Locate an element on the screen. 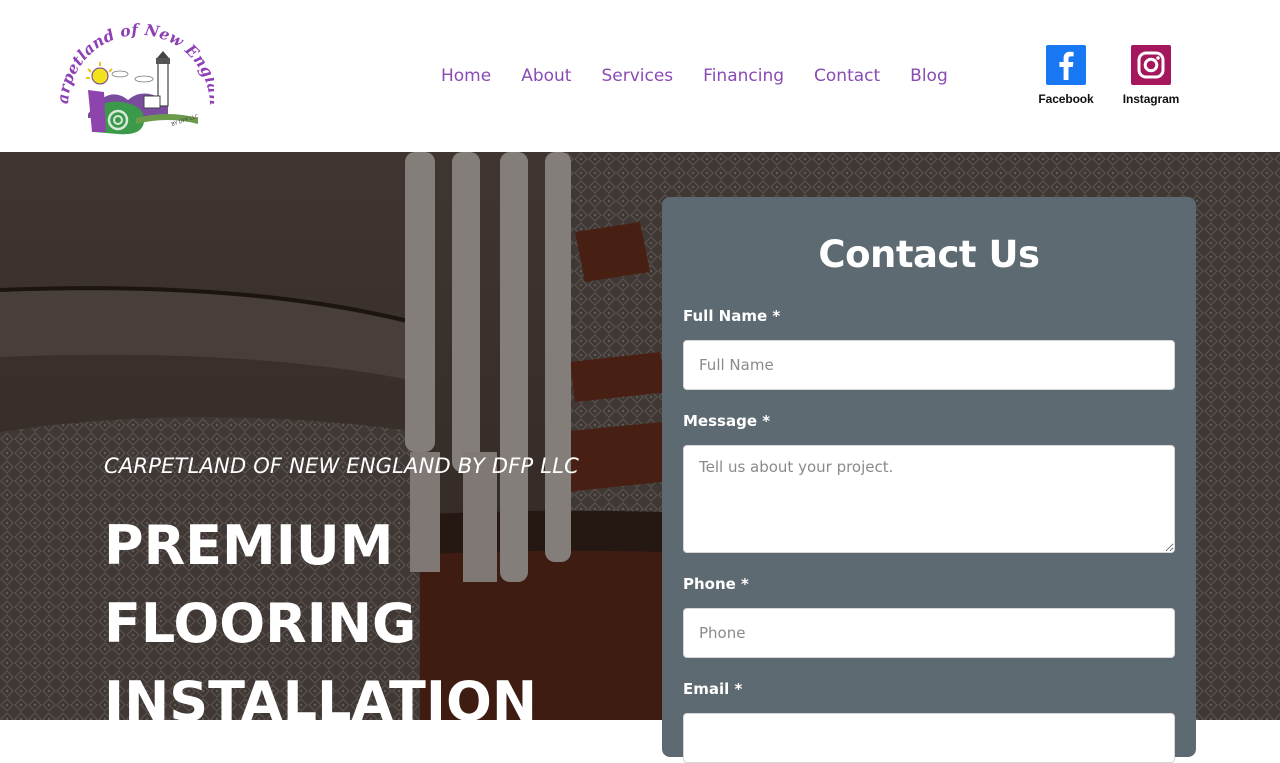  phone-input is located at coordinates (929, 633).